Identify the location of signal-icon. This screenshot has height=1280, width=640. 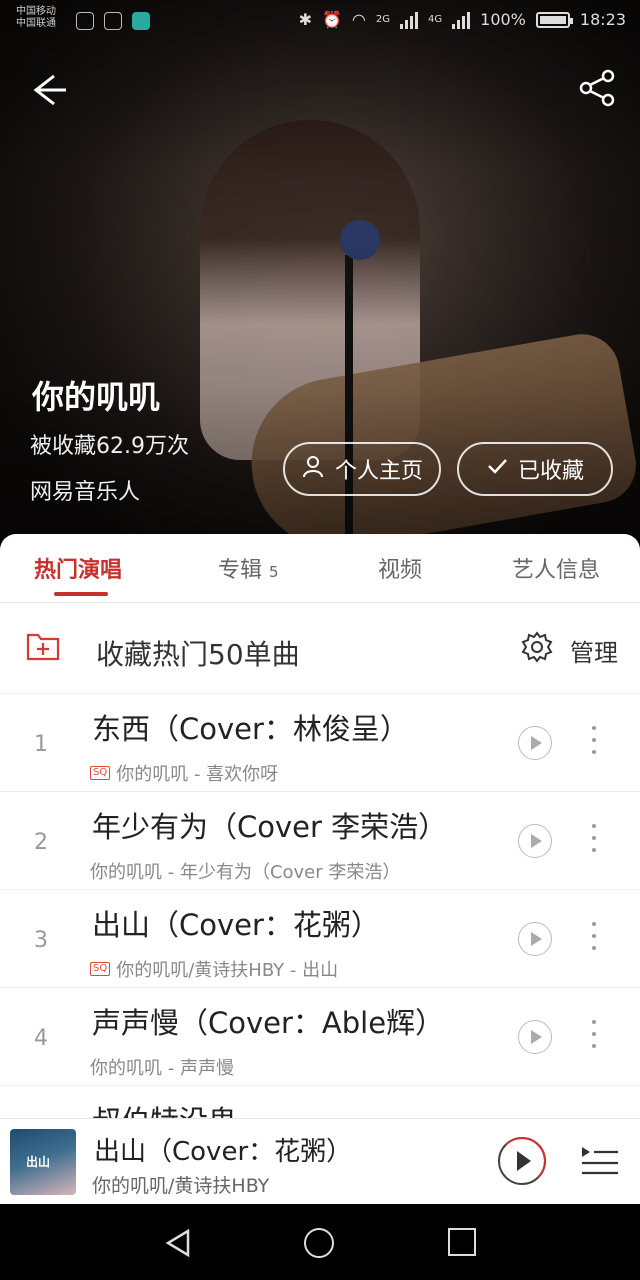
(409, 20).